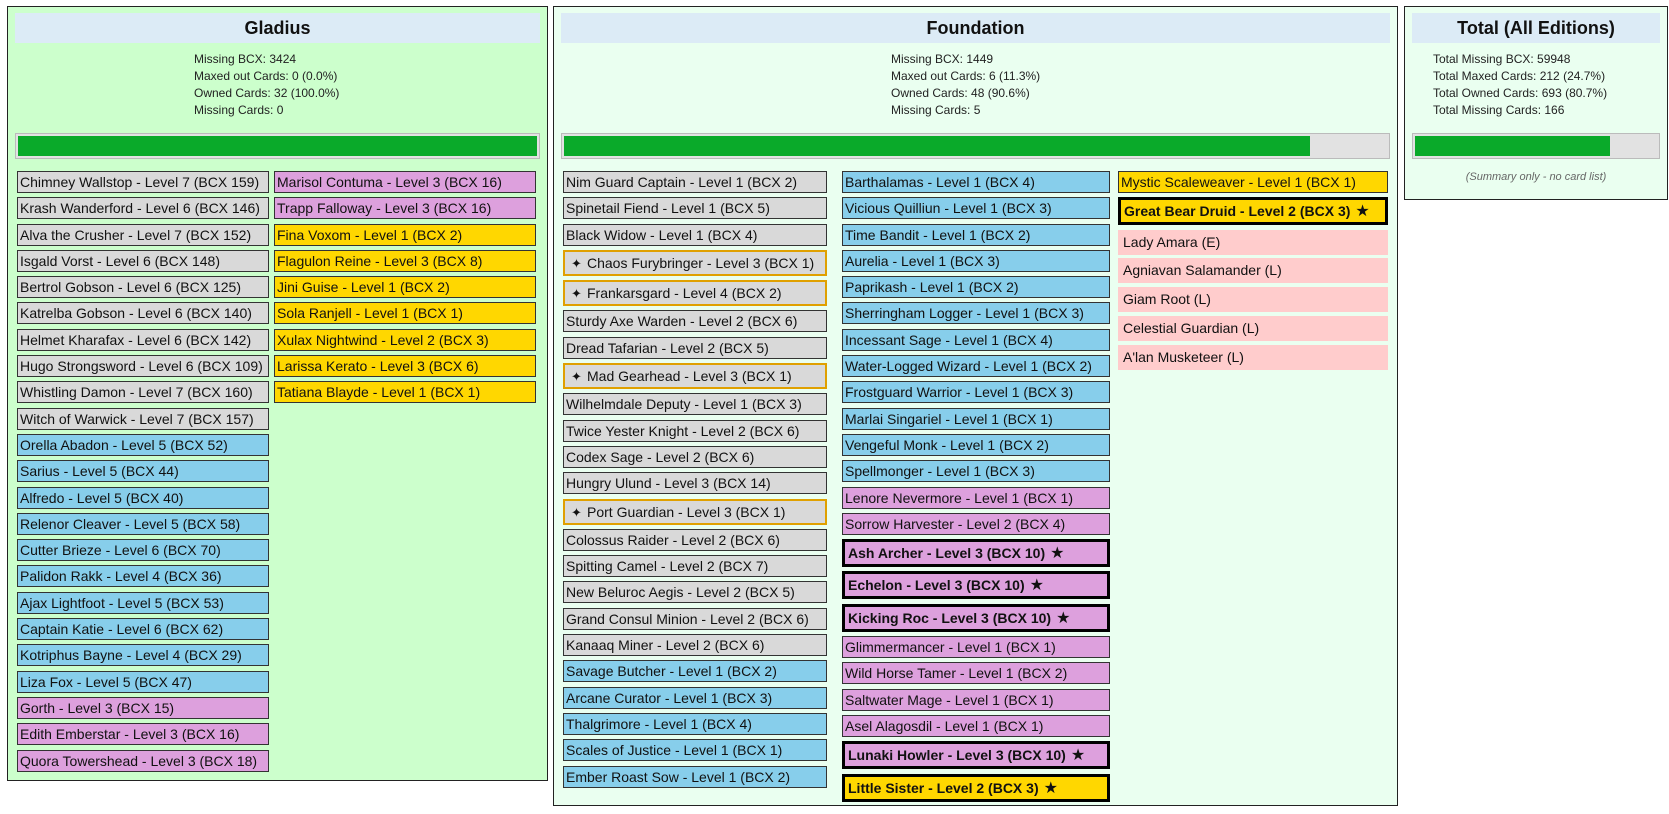 This screenshot has width=1669, height=814. I want to click on card-item: Codex Sage - Level 2 (BCX 6), so click(695, 456).